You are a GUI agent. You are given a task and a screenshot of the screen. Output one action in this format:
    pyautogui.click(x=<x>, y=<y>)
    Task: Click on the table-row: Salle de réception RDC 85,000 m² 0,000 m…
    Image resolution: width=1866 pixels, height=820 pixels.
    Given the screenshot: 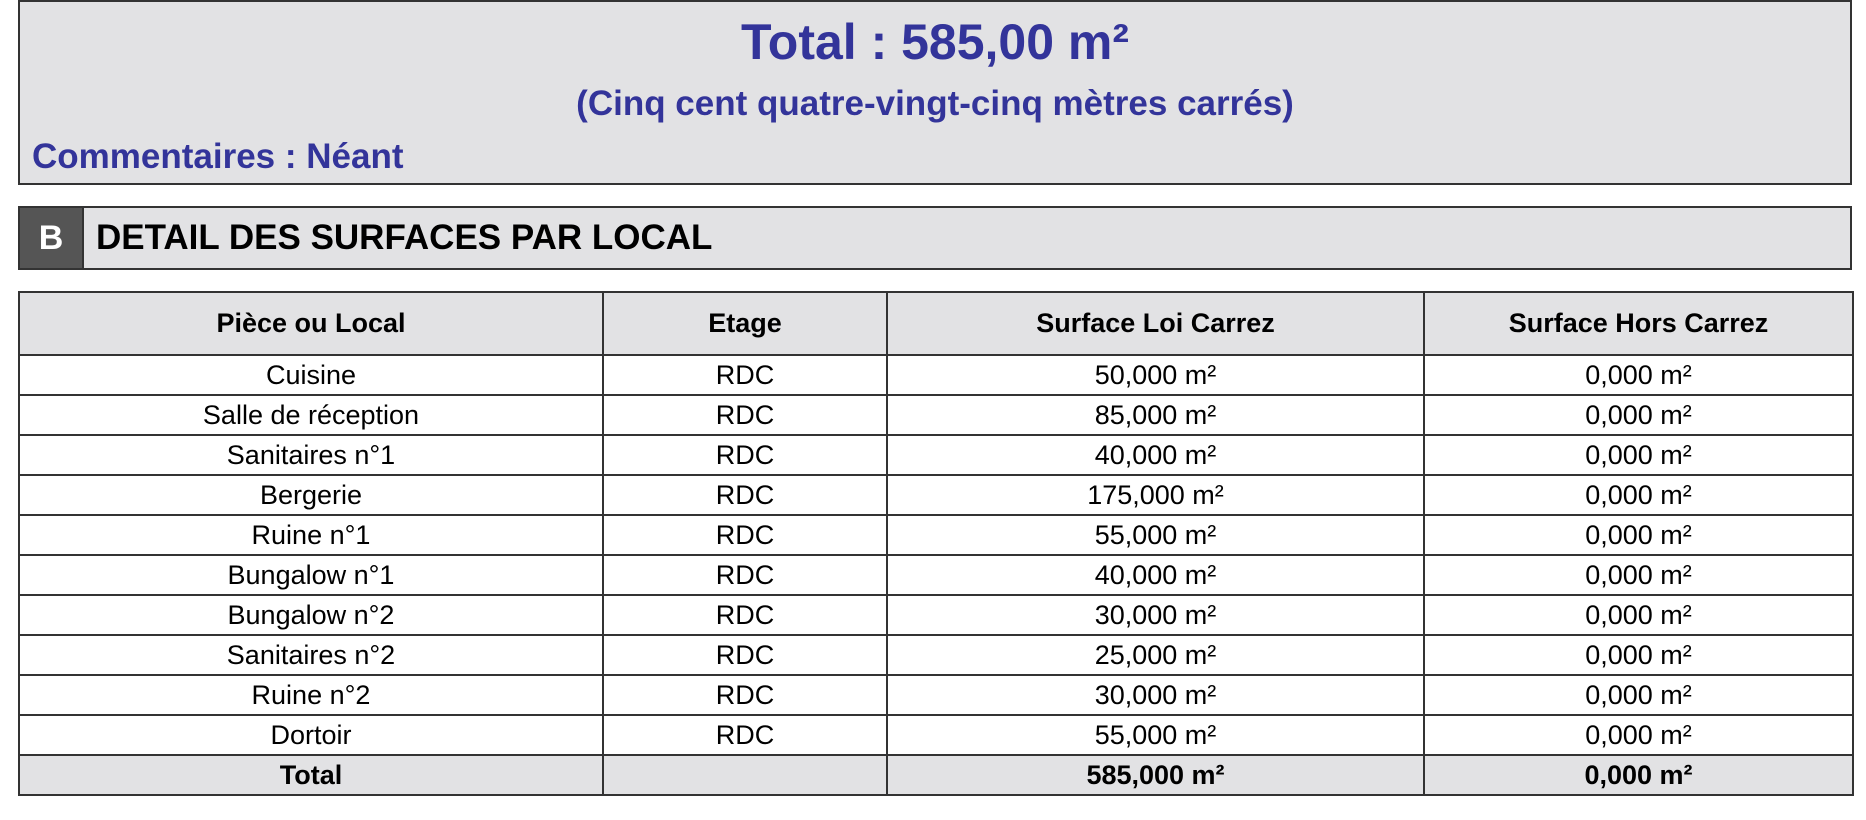 What is the action you would take?
    pyautogui.click(x=936, y=415)
    